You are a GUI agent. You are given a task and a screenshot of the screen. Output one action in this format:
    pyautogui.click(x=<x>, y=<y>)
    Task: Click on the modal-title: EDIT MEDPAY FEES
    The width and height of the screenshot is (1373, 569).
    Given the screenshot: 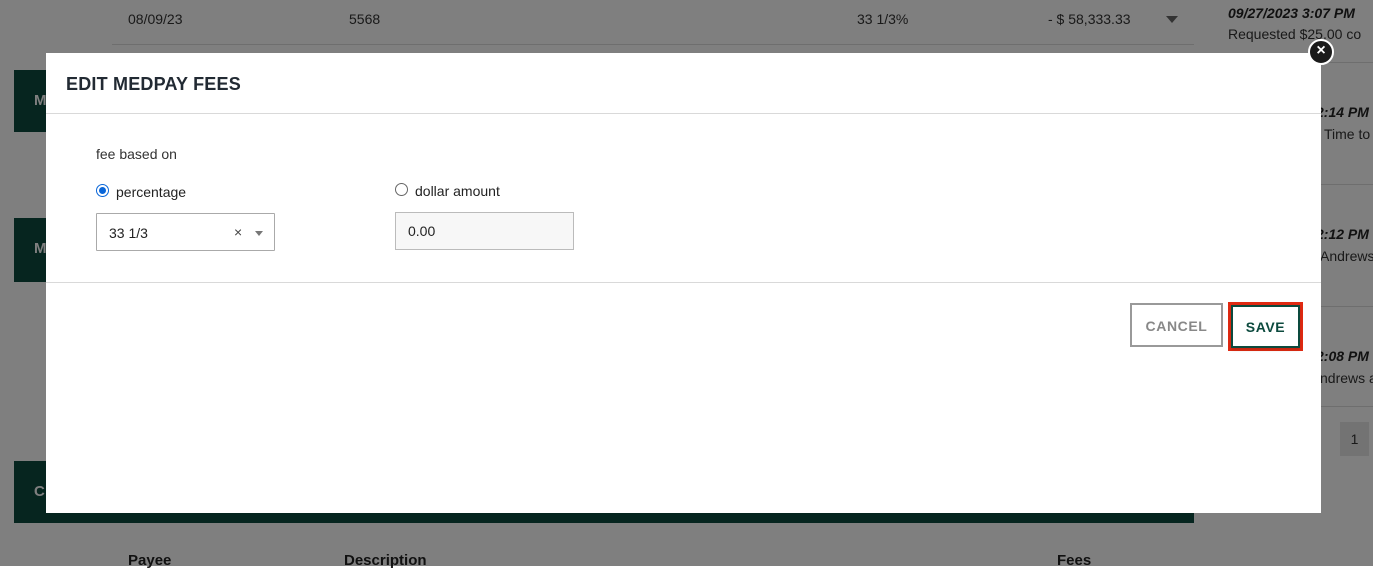 What is the action you would take?
    pyautogui.click(x=153, y=84)
    